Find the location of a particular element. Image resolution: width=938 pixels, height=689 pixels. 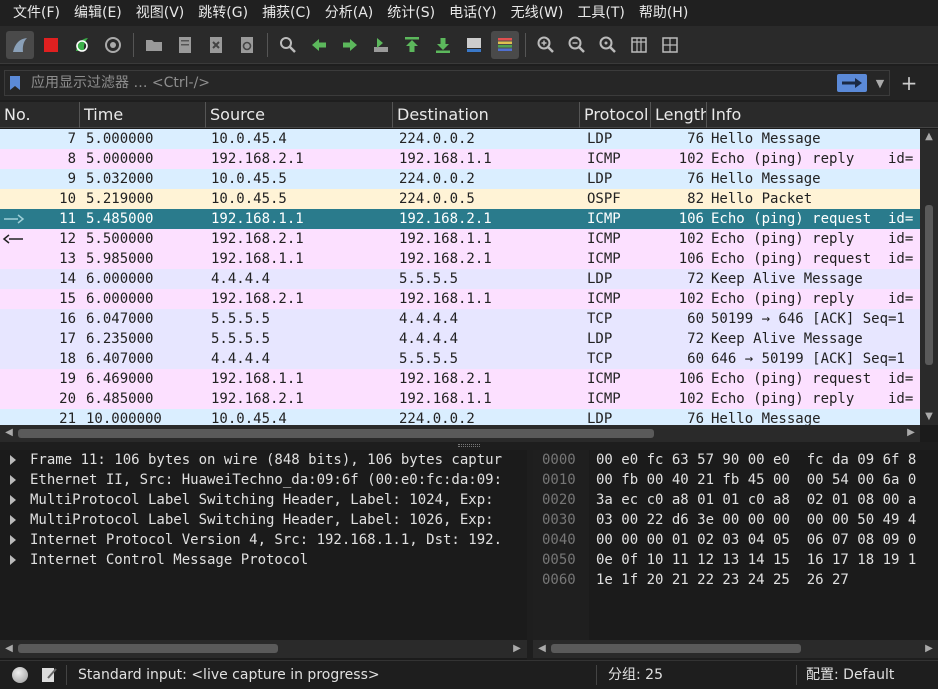

menu-go: 跳转(G) is located at coordinates (223, 13).